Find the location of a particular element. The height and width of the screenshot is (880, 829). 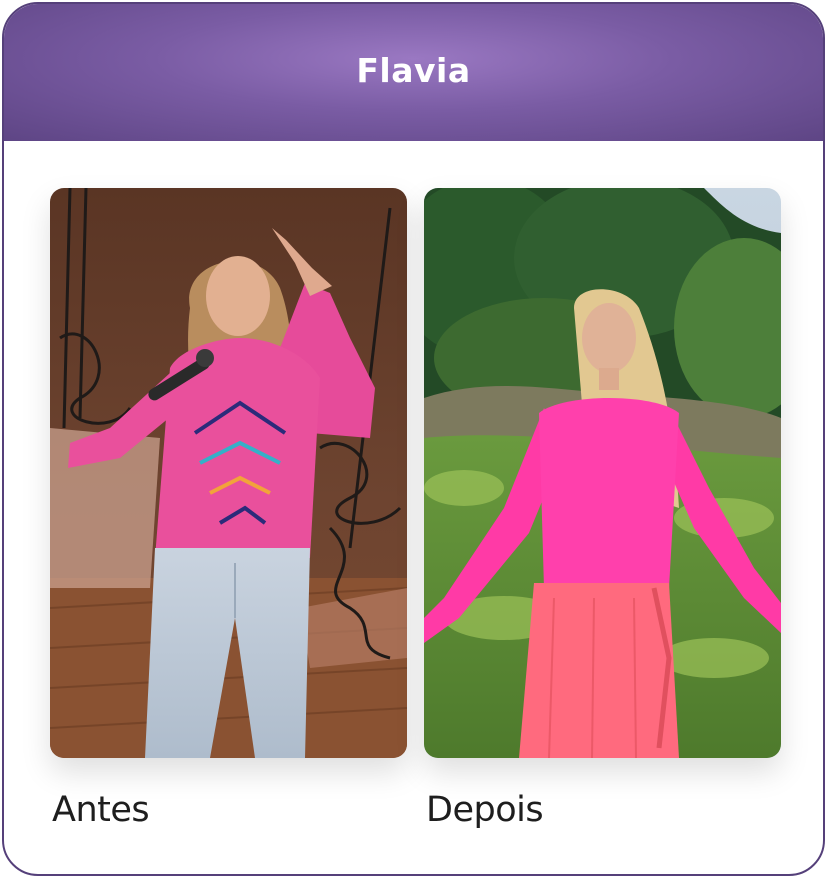

person-name: Flavia is located at coordinates (413, 70).